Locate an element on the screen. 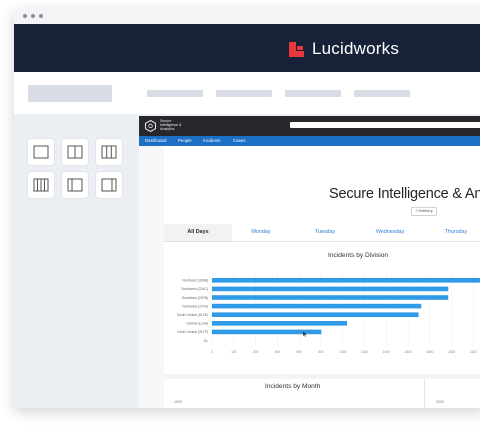  app-search-input is located at coordinates (385, 125).